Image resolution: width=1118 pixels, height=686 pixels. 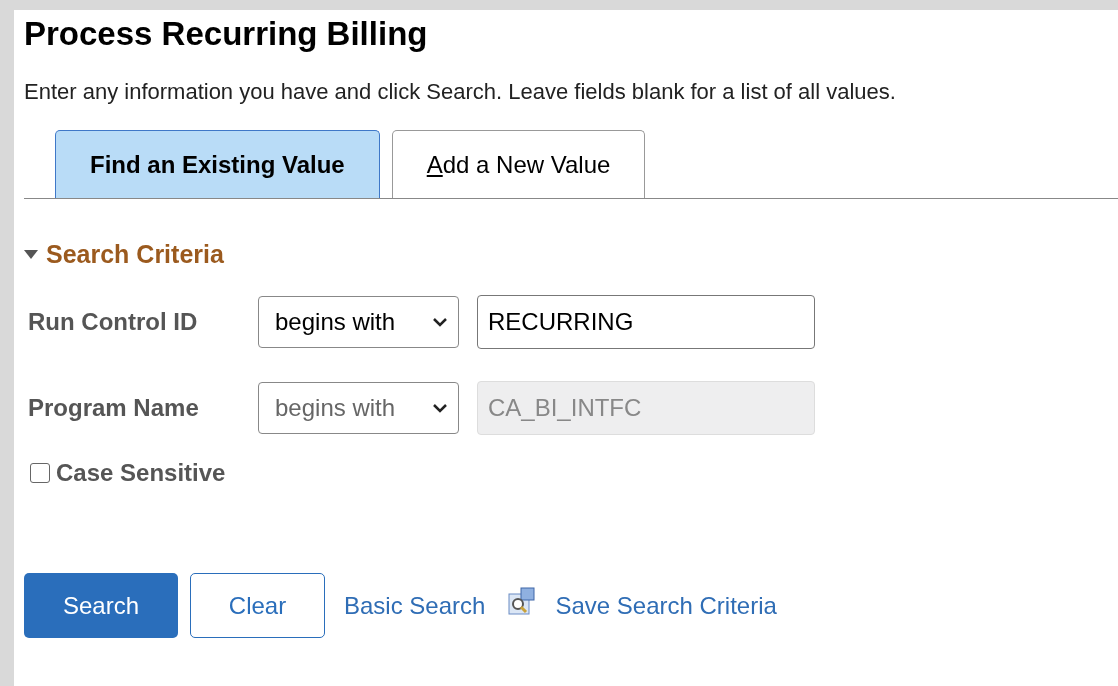 What do you see at coordinates (666, 605) in the screenshot?
I see `save-search-criteria-link: Save Search Criteria` at bounding box center [666, 605].